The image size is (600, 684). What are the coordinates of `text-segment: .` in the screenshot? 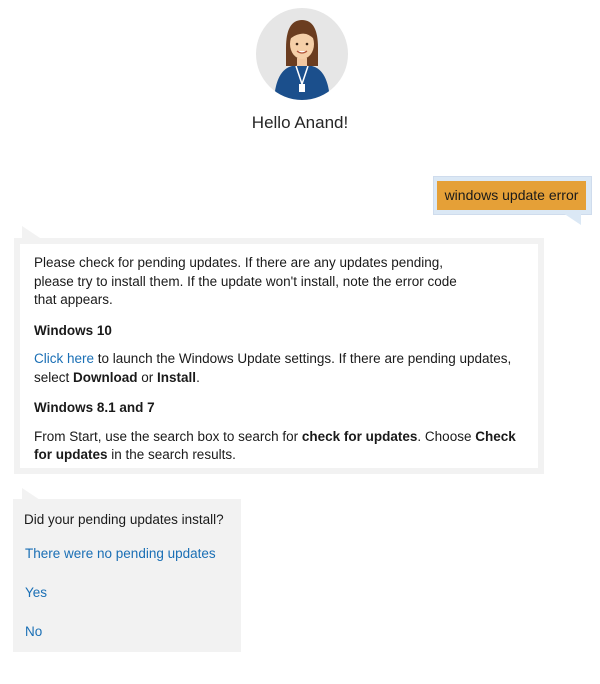 It's located at (198, 377).